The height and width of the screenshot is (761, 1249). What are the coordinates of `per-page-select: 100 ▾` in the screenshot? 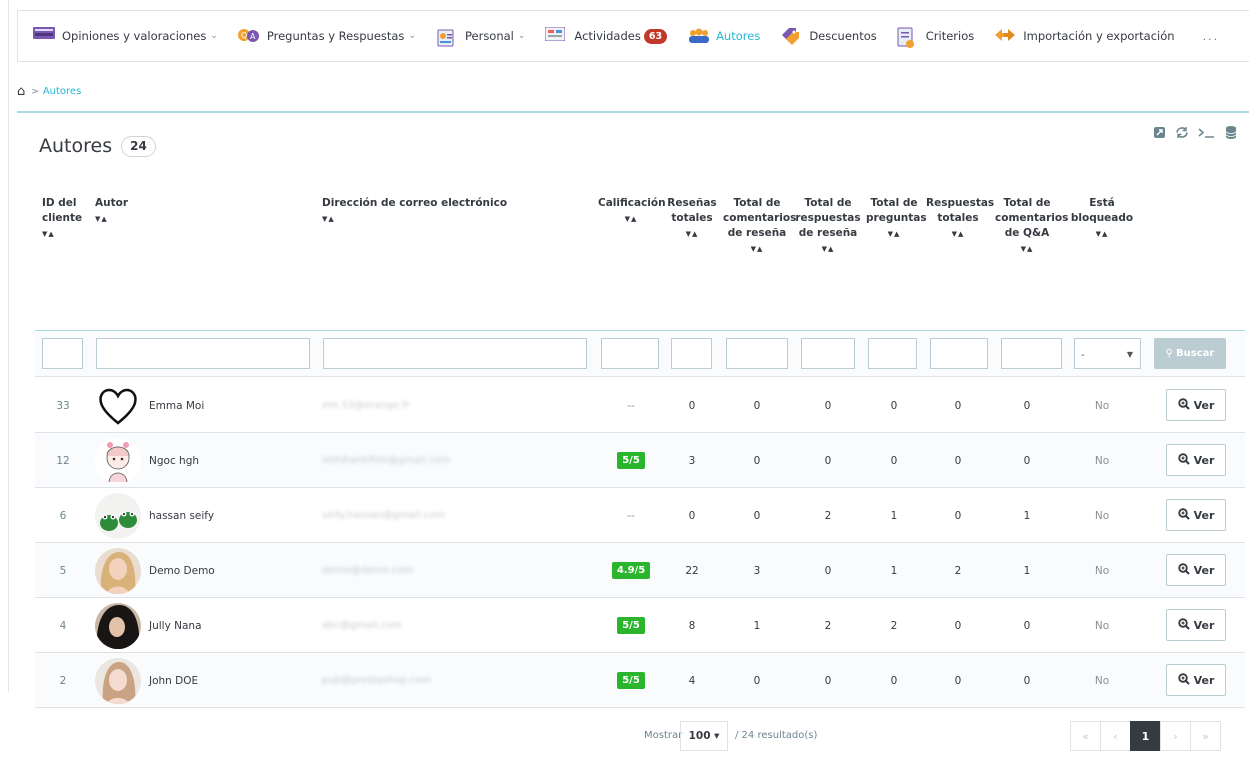 It's located at (704, 736).